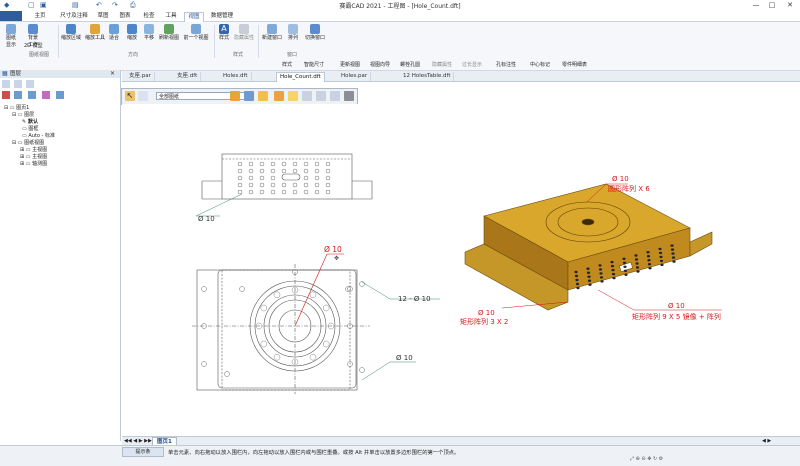  What do you see at coordinates (33, 156) in the screenshot?
I see `tree-item-main-view-2: ⊞ ▭ 主视图` at bounding box center [33, 156].